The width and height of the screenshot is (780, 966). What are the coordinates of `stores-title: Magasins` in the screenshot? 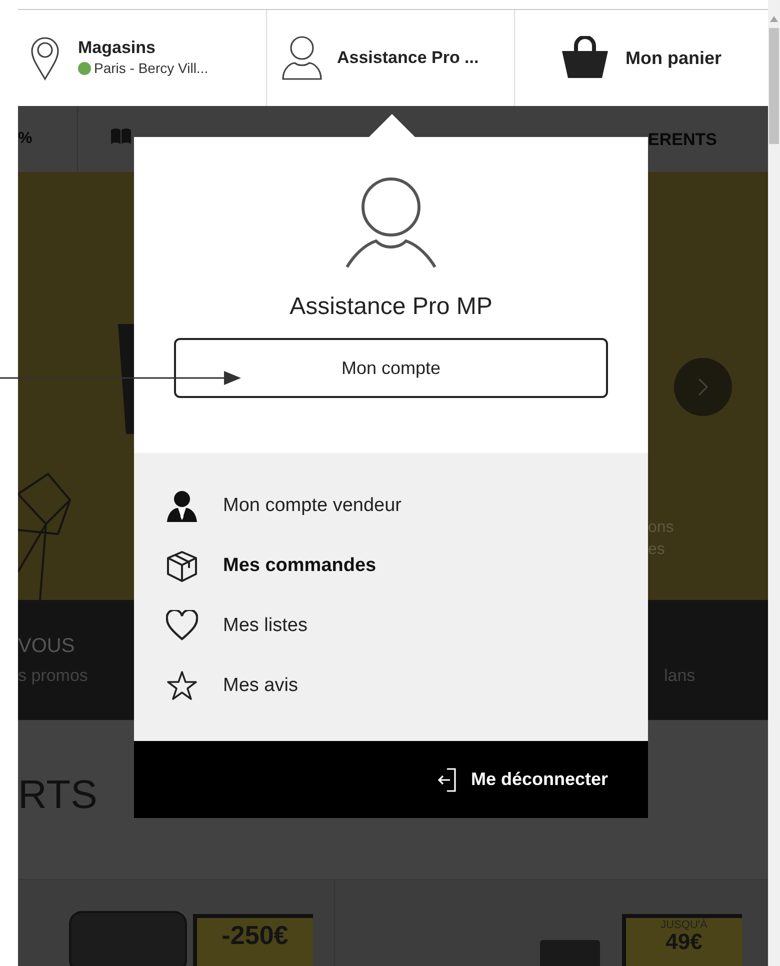 It's located at (143, 47).